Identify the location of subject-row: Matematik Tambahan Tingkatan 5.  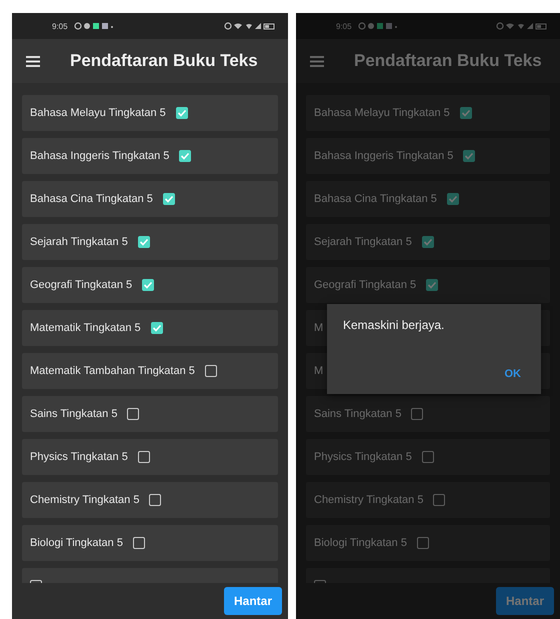
(150, 371).